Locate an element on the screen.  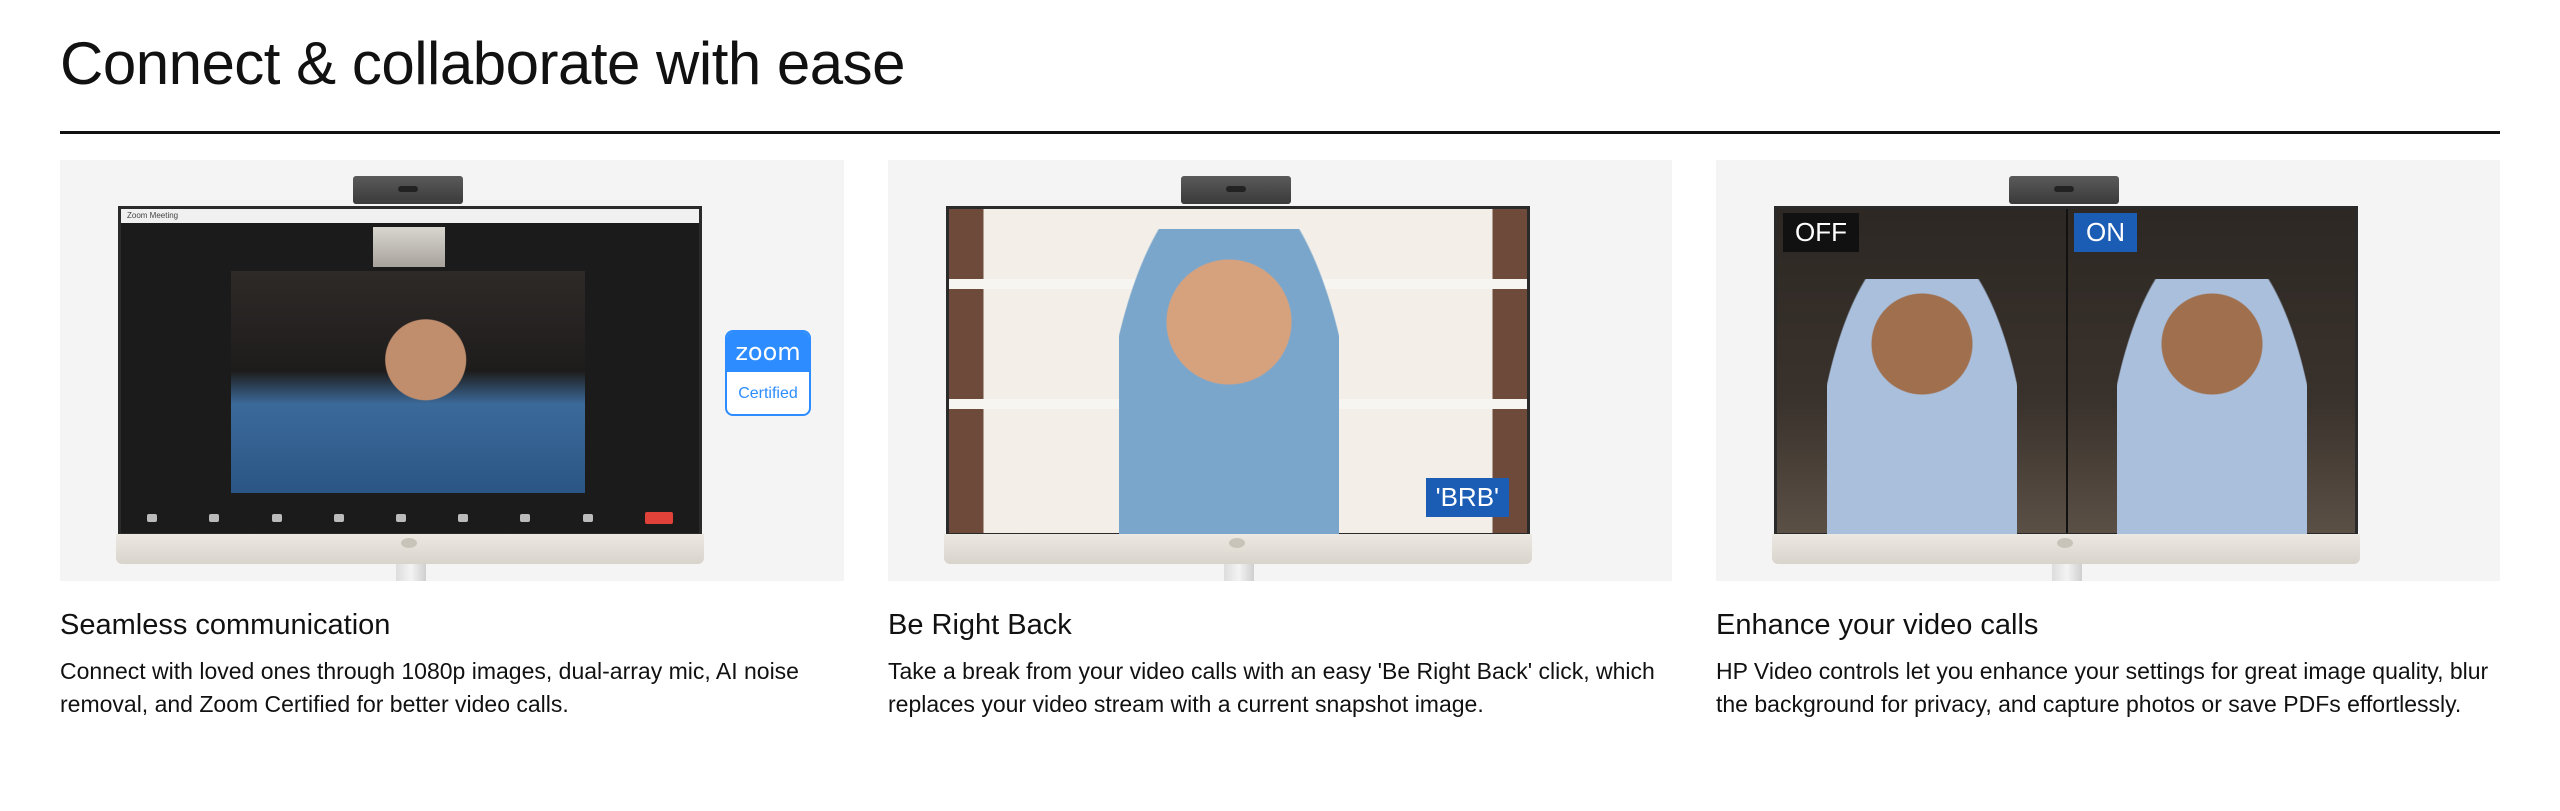
monitor-screen: Zoom Meeting is located at coordinates (410, 371).